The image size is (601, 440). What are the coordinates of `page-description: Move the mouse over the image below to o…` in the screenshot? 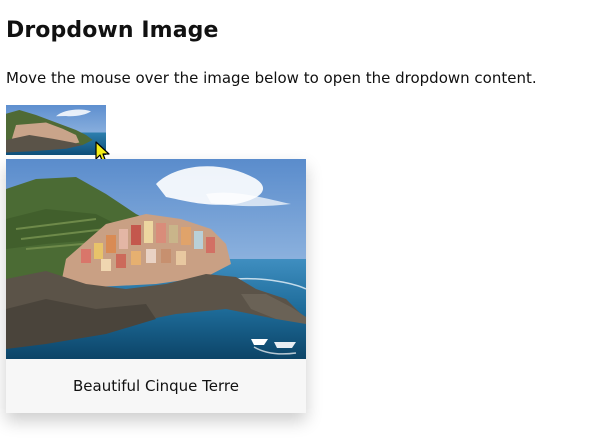 It's located at (271, 78).